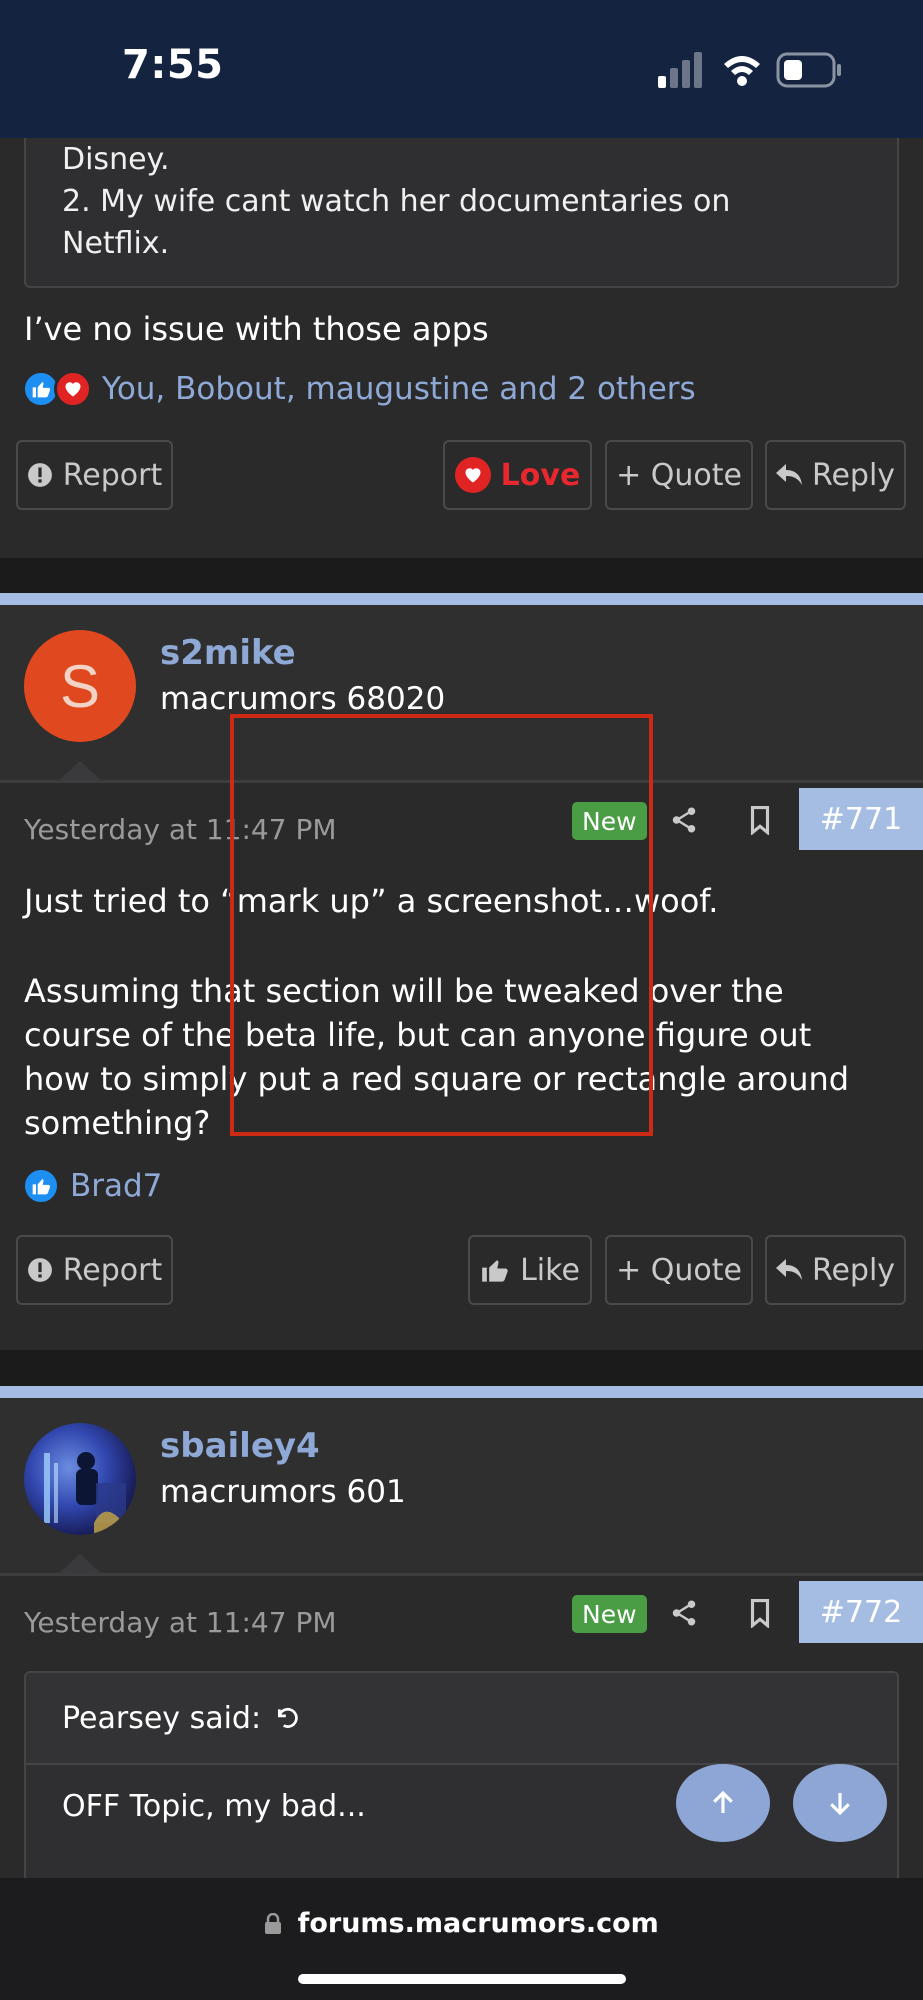 This screenshot has height=2000, width=923. What do you see at coordinates (162, 1718) in the screenshot?
I see `quote-author: Pearsey said:` at bounding box center [162, 1718].